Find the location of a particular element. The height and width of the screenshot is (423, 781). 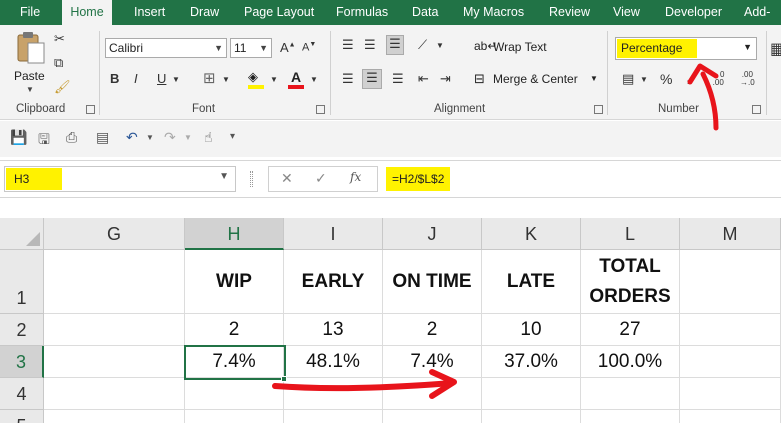

cell-i1: EARLY is located at coordinates (333, 282).